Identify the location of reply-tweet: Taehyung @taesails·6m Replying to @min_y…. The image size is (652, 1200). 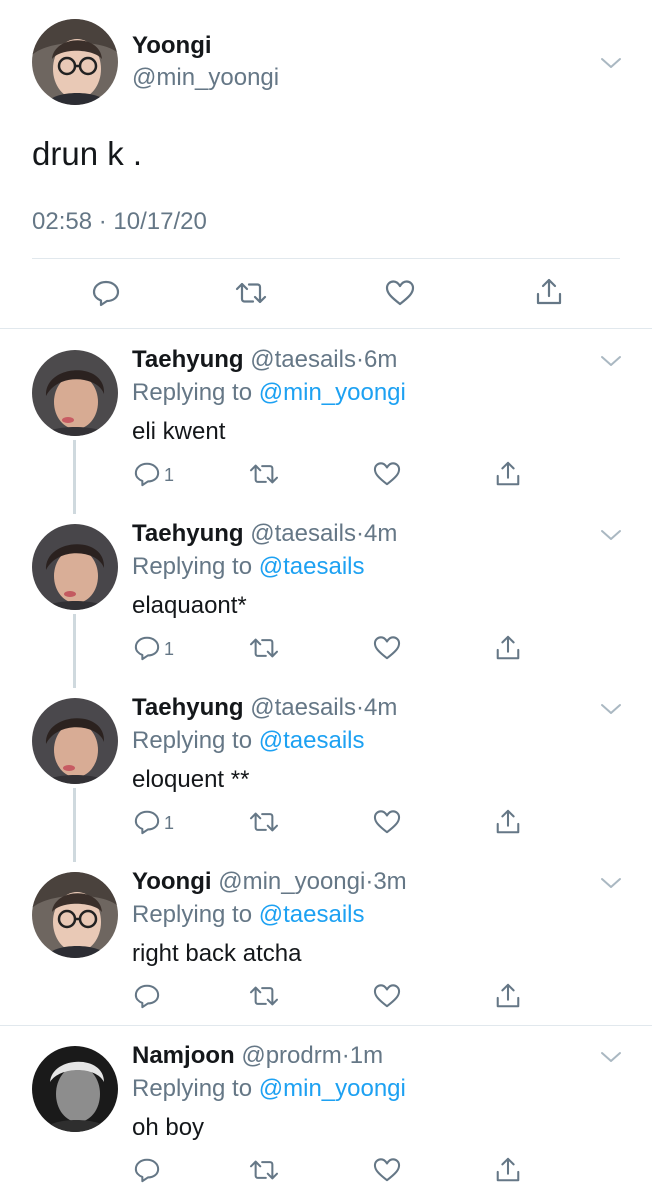
(326, 417).